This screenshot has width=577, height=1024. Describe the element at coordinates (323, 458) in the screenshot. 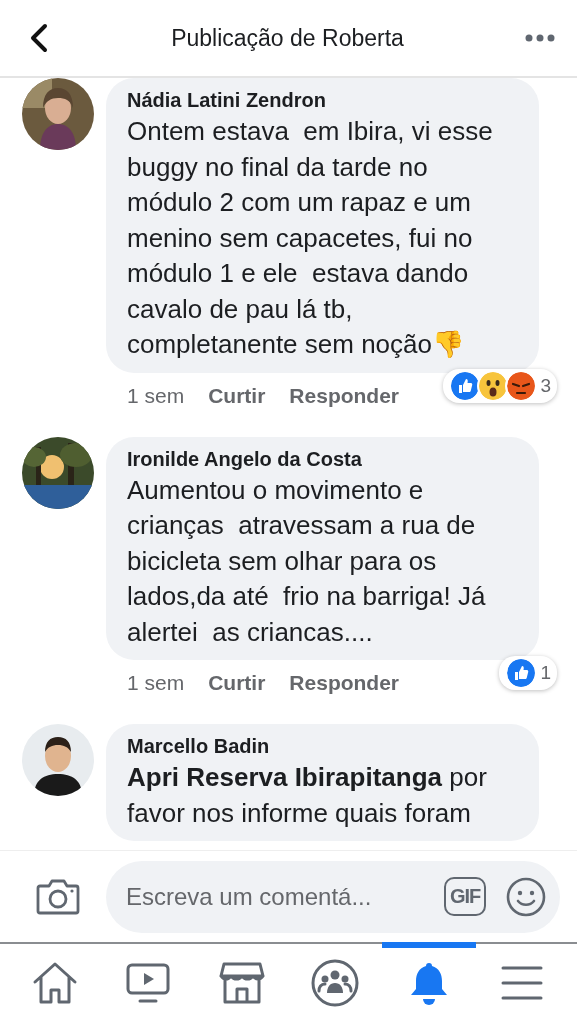

I see `author-name: Ironilde Angelo da Costa` at that location.